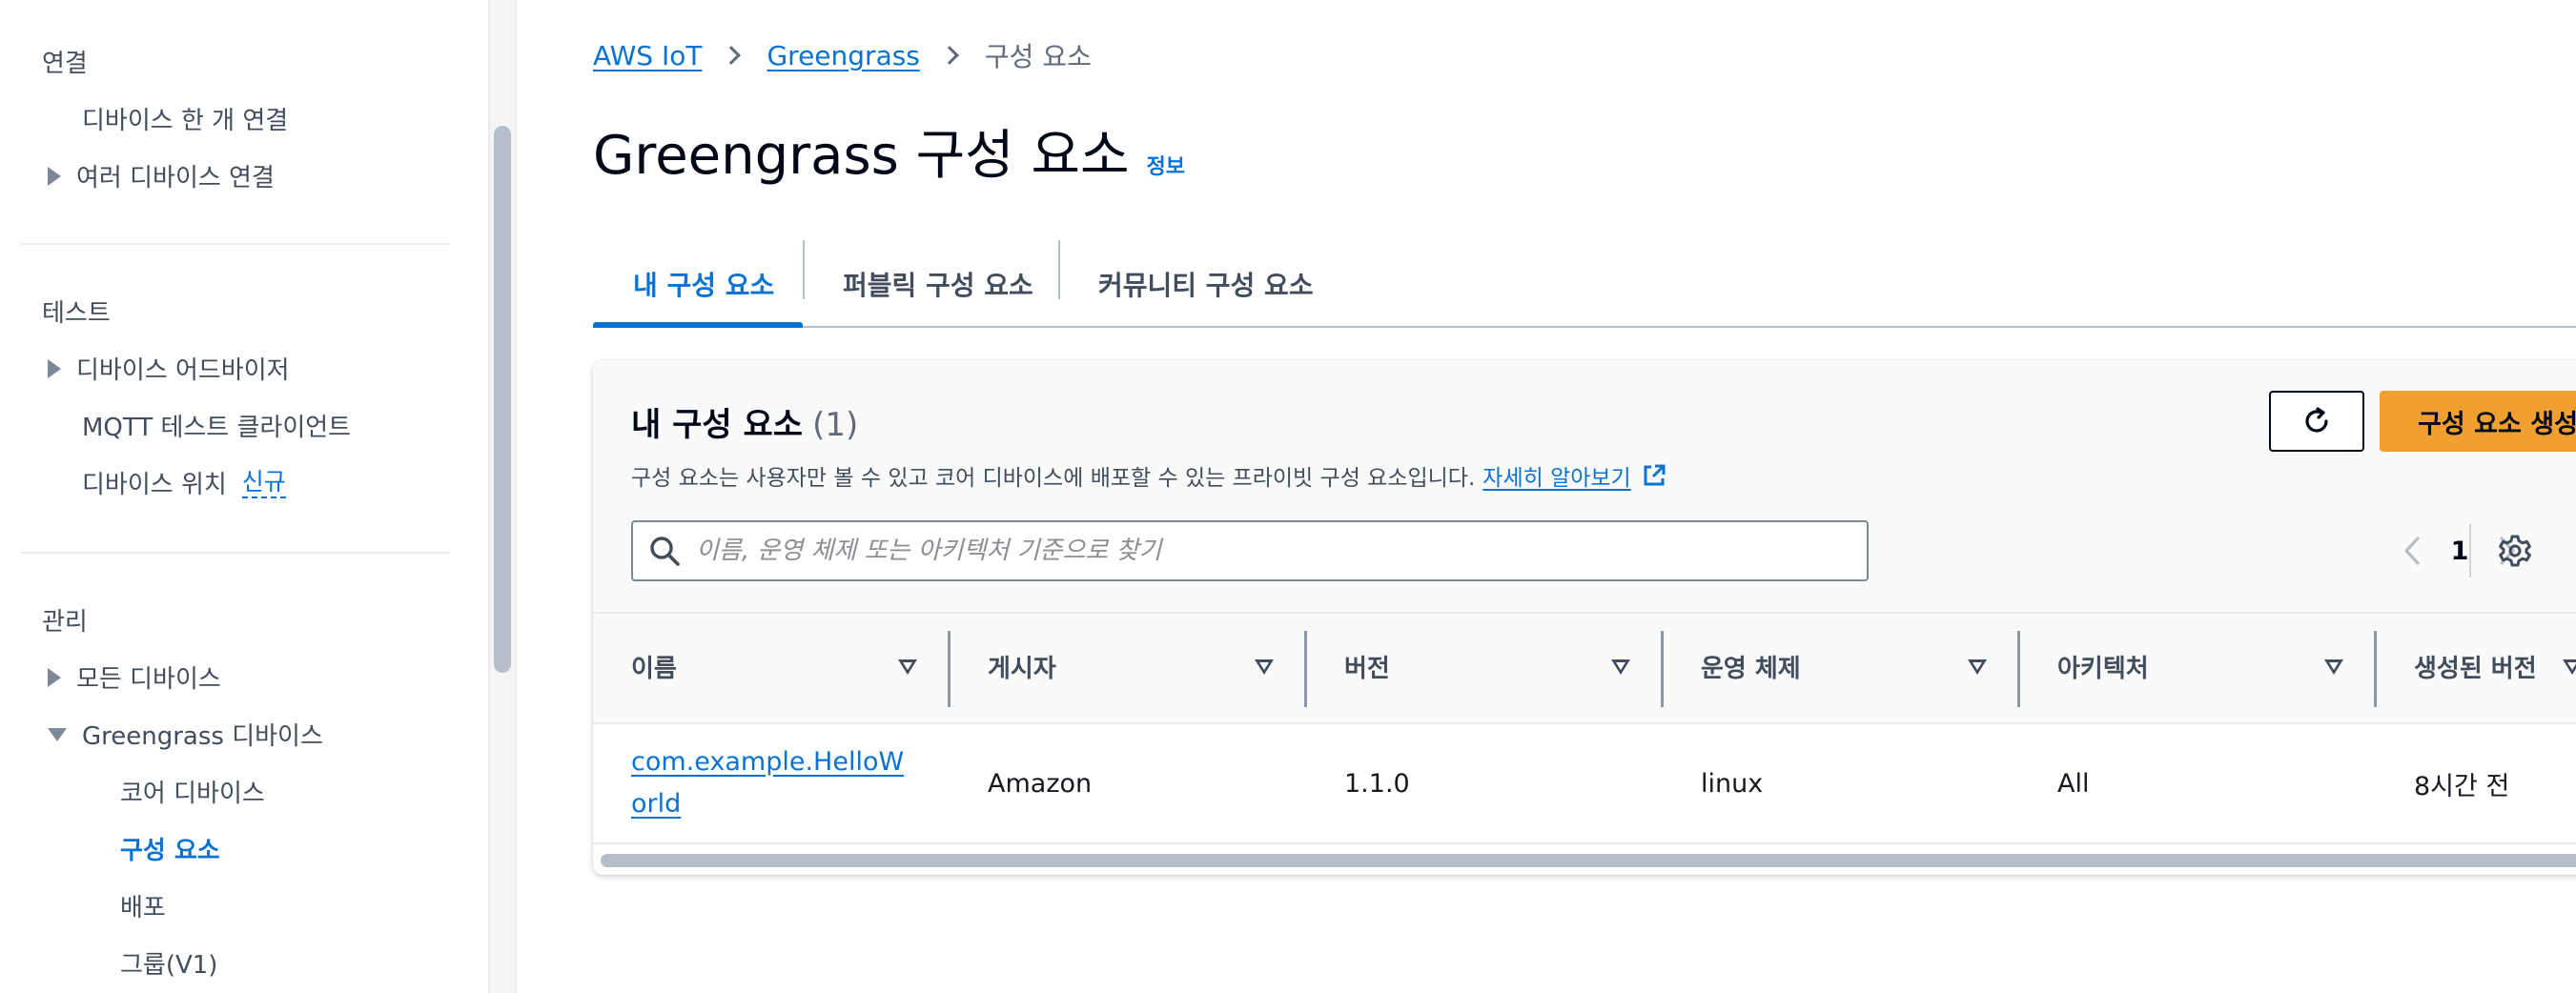  I want to click on column-label: 이름, so click(654, 669).